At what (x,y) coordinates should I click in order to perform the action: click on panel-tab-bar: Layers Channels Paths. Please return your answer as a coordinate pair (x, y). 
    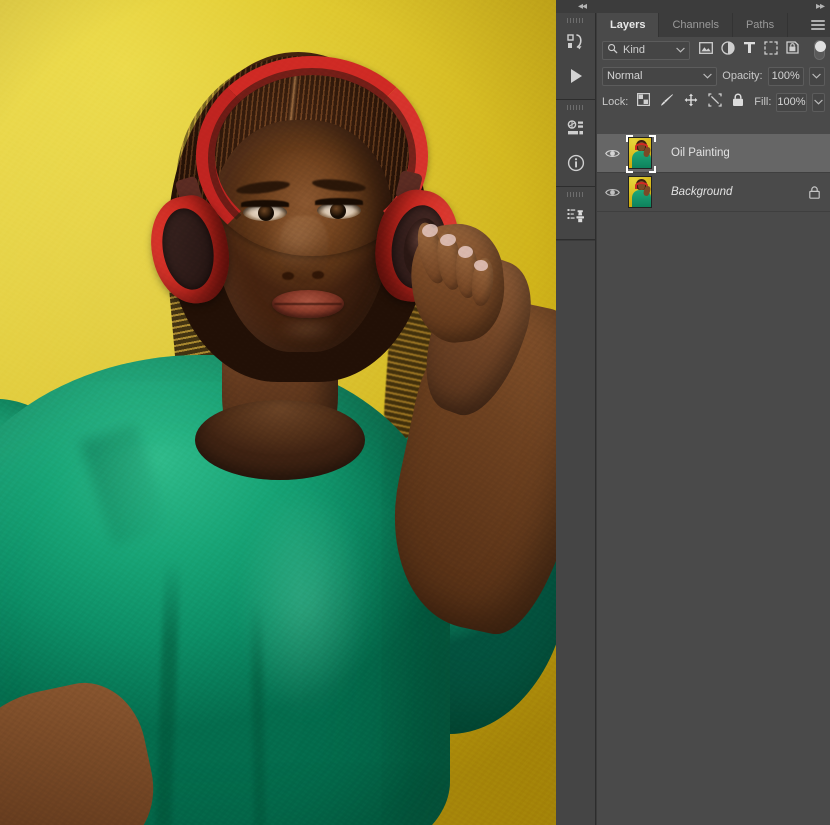
    Looking at the image, I should click on (713, 25).